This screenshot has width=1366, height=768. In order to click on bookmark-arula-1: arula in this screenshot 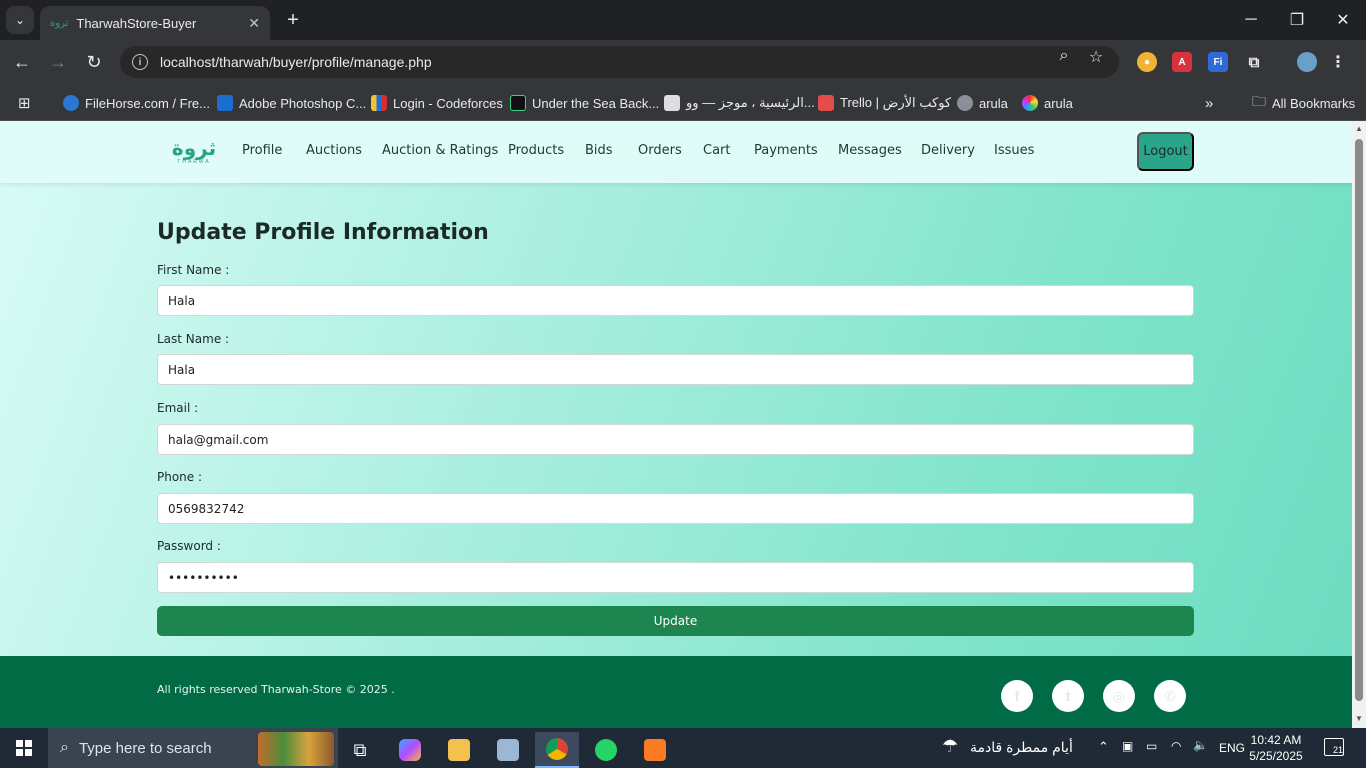, I will do `click(982, 103)`.